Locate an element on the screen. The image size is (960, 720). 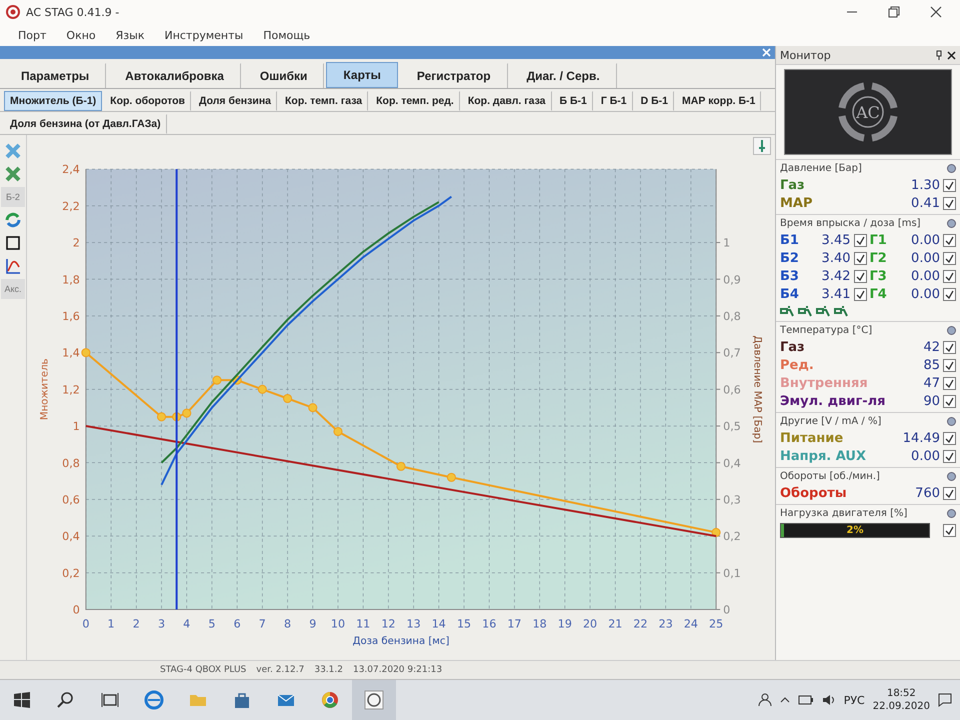
x-tick-label: 14 is located at coordinates (439, 624).